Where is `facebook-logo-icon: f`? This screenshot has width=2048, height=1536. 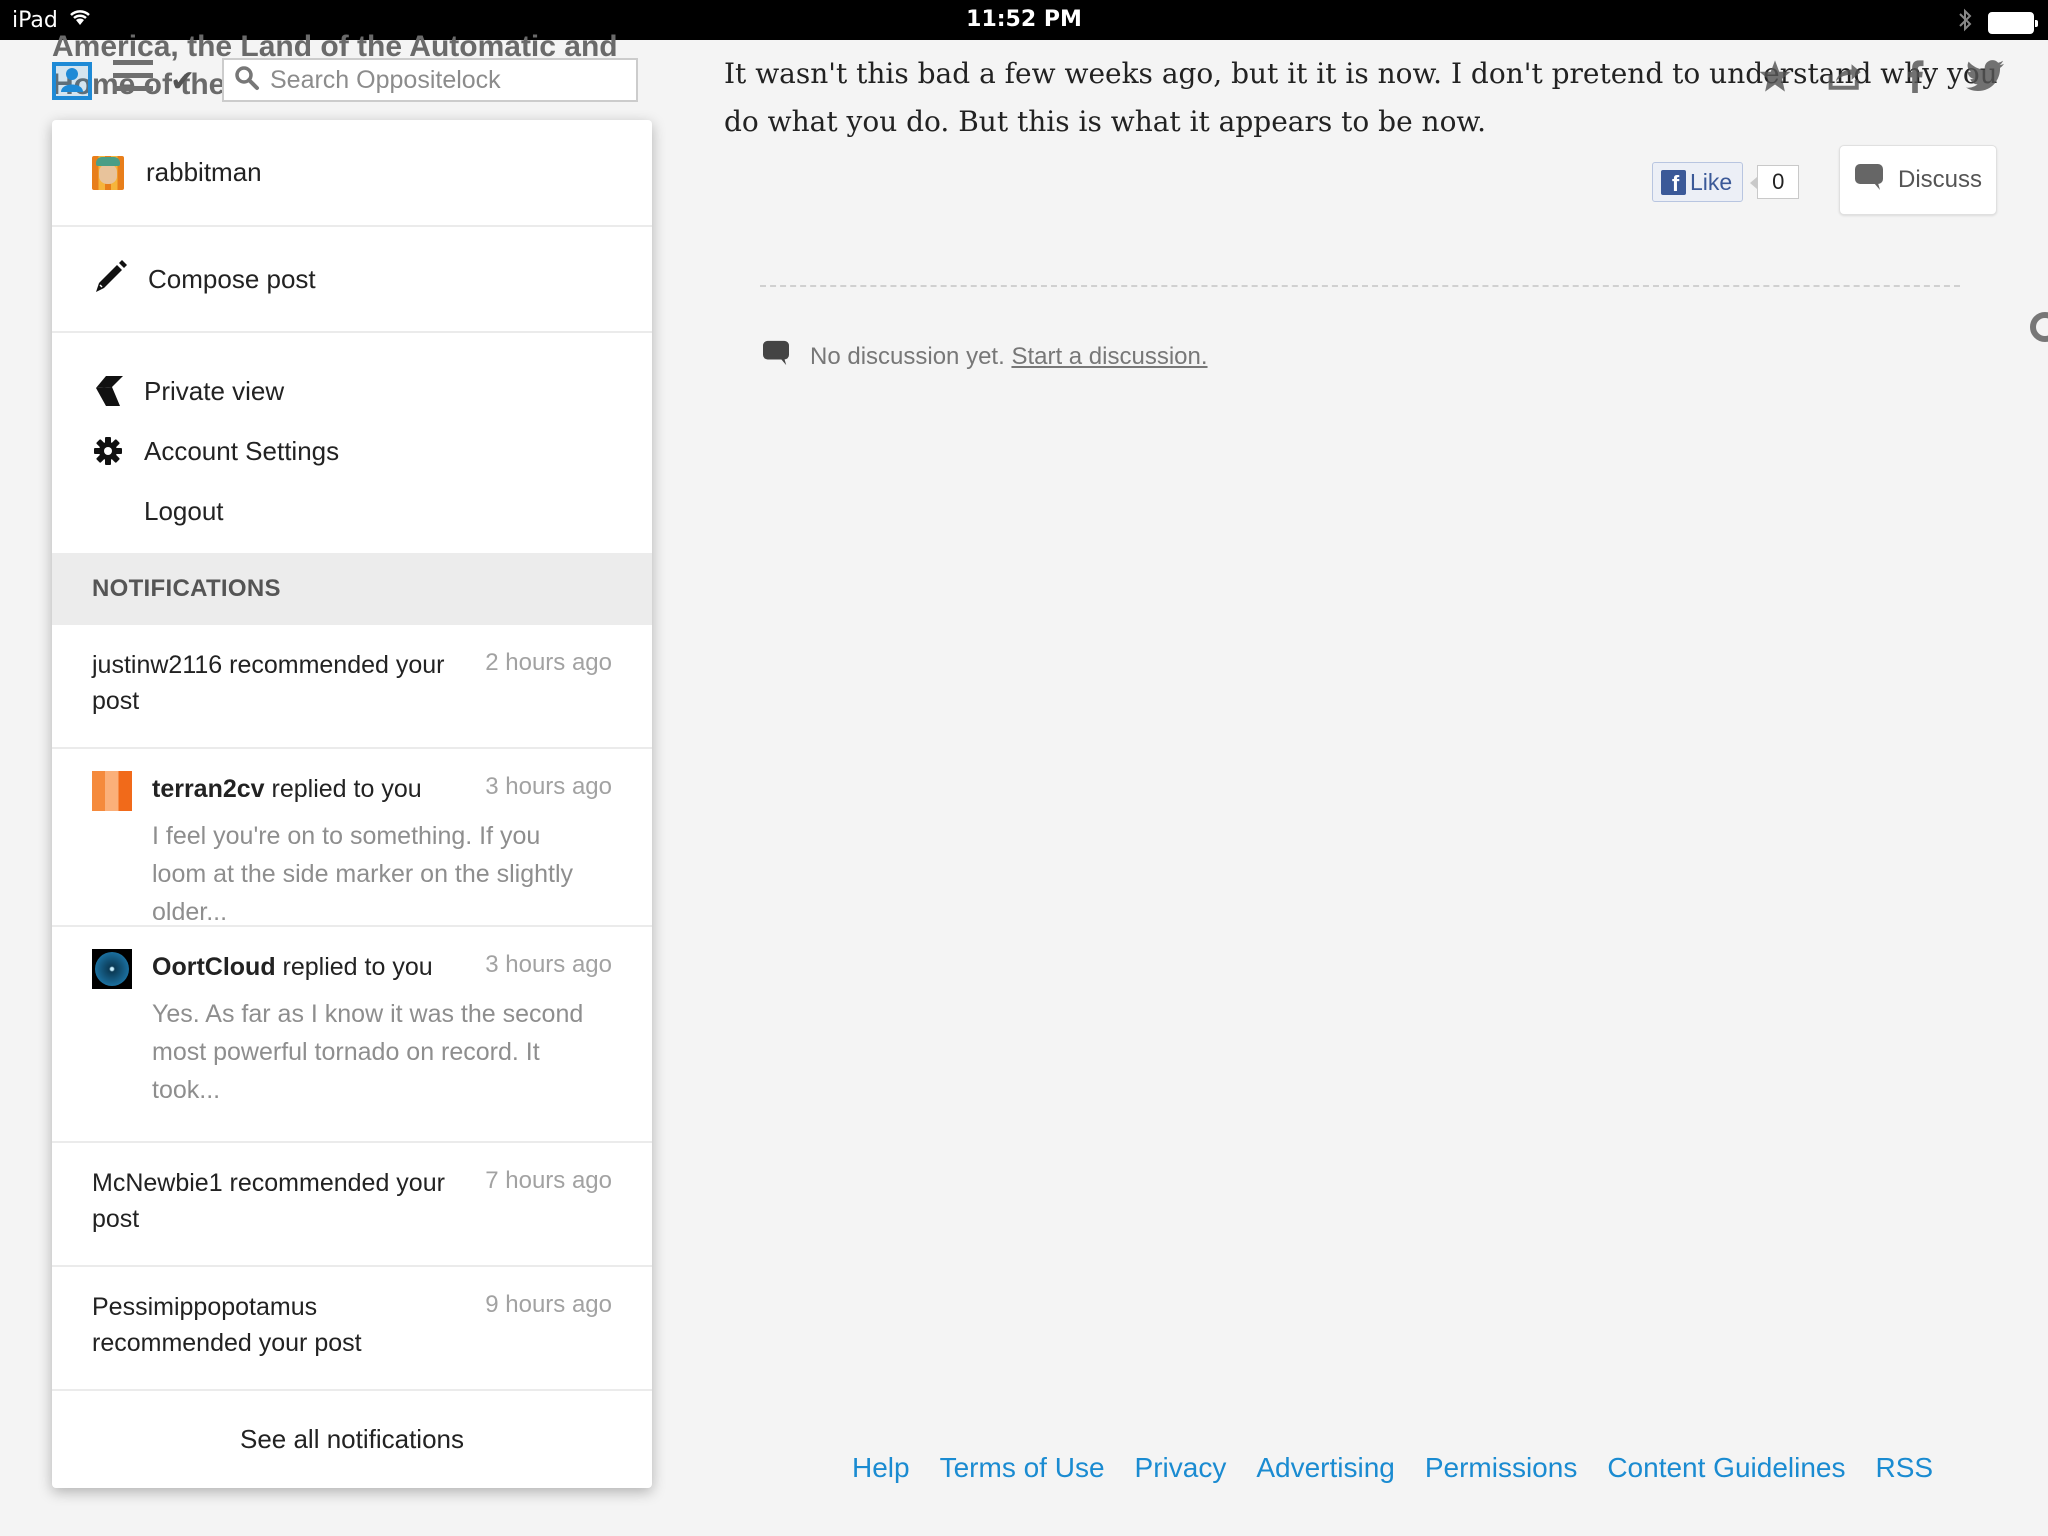 facebook-logo-icon: f is located at coordinates (1673, 182).